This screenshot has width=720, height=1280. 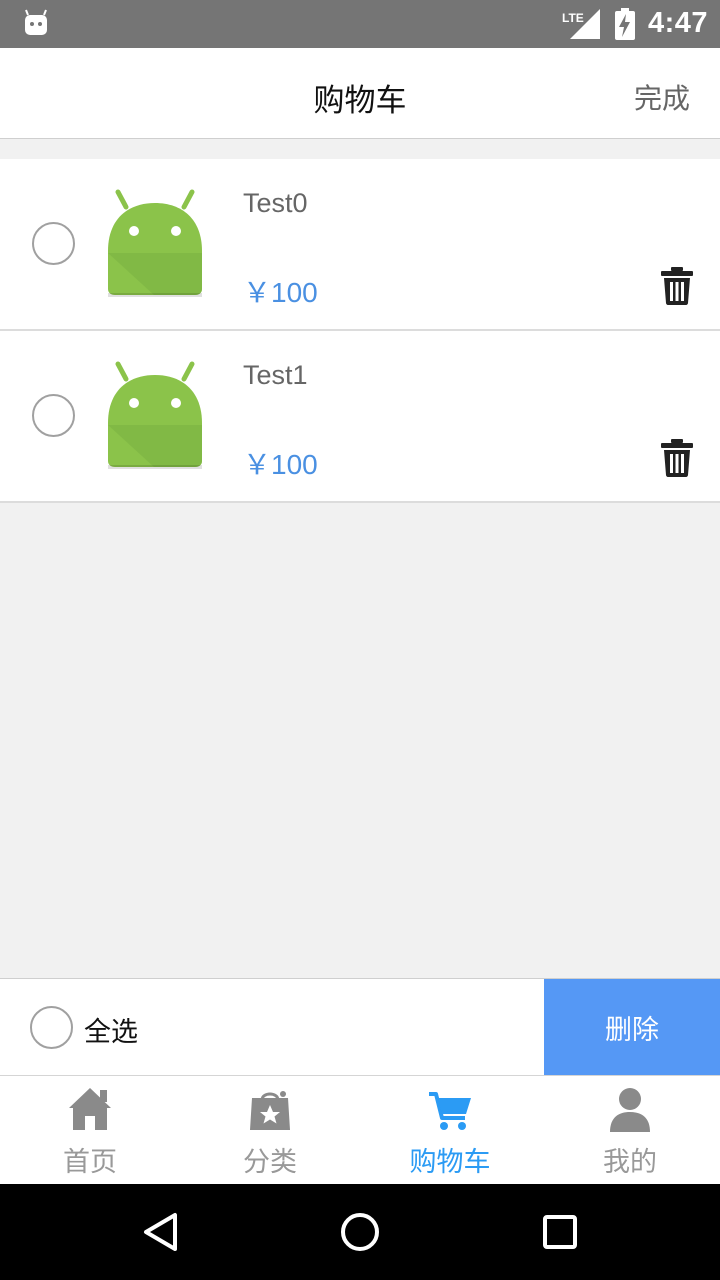 What do you see at coordinates (630, 1110) in the screenshot?
I see `person-icon` at bounding box center [630, 1110].